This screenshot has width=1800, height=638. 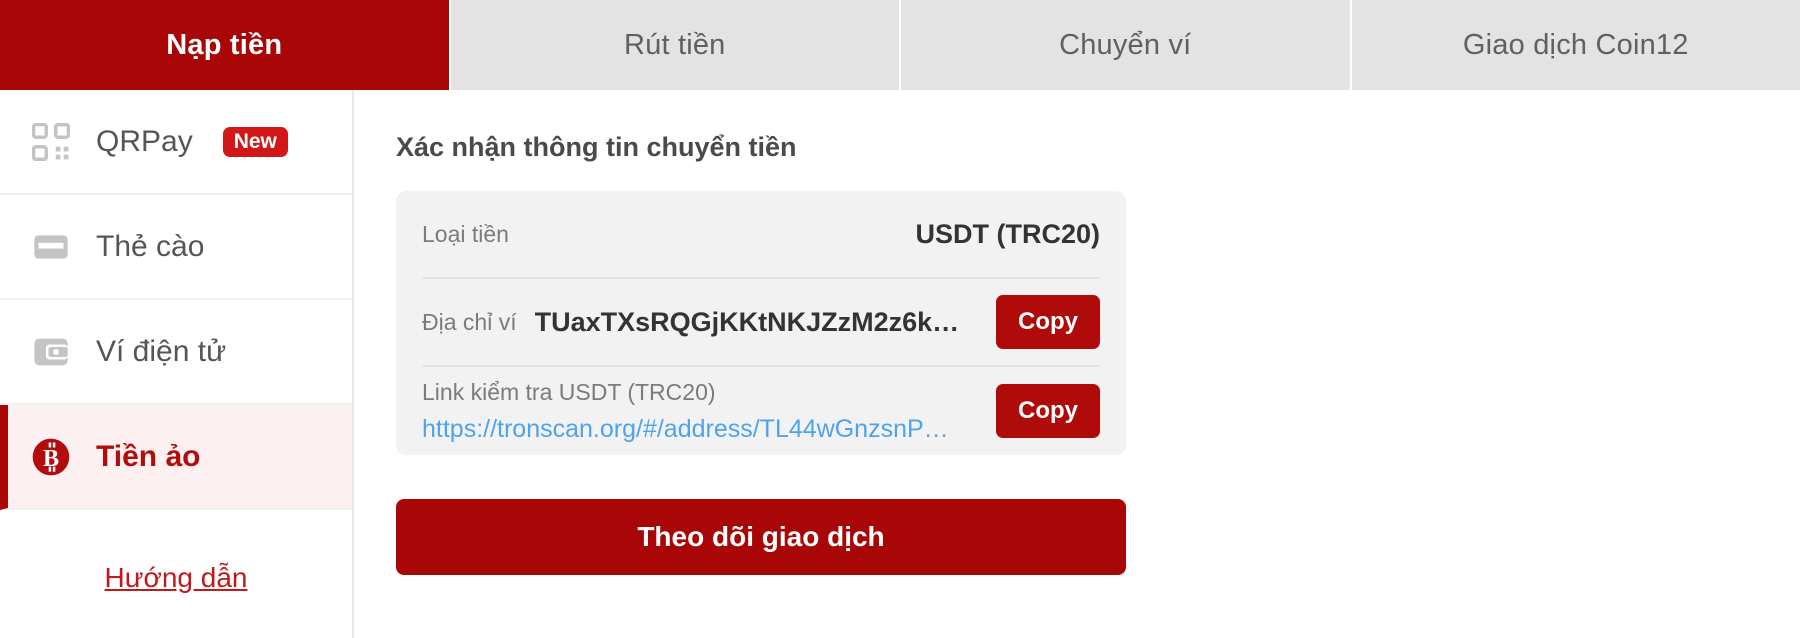 I want to click on guide-link: Hướng dẫn, so click(x=176, y=578).